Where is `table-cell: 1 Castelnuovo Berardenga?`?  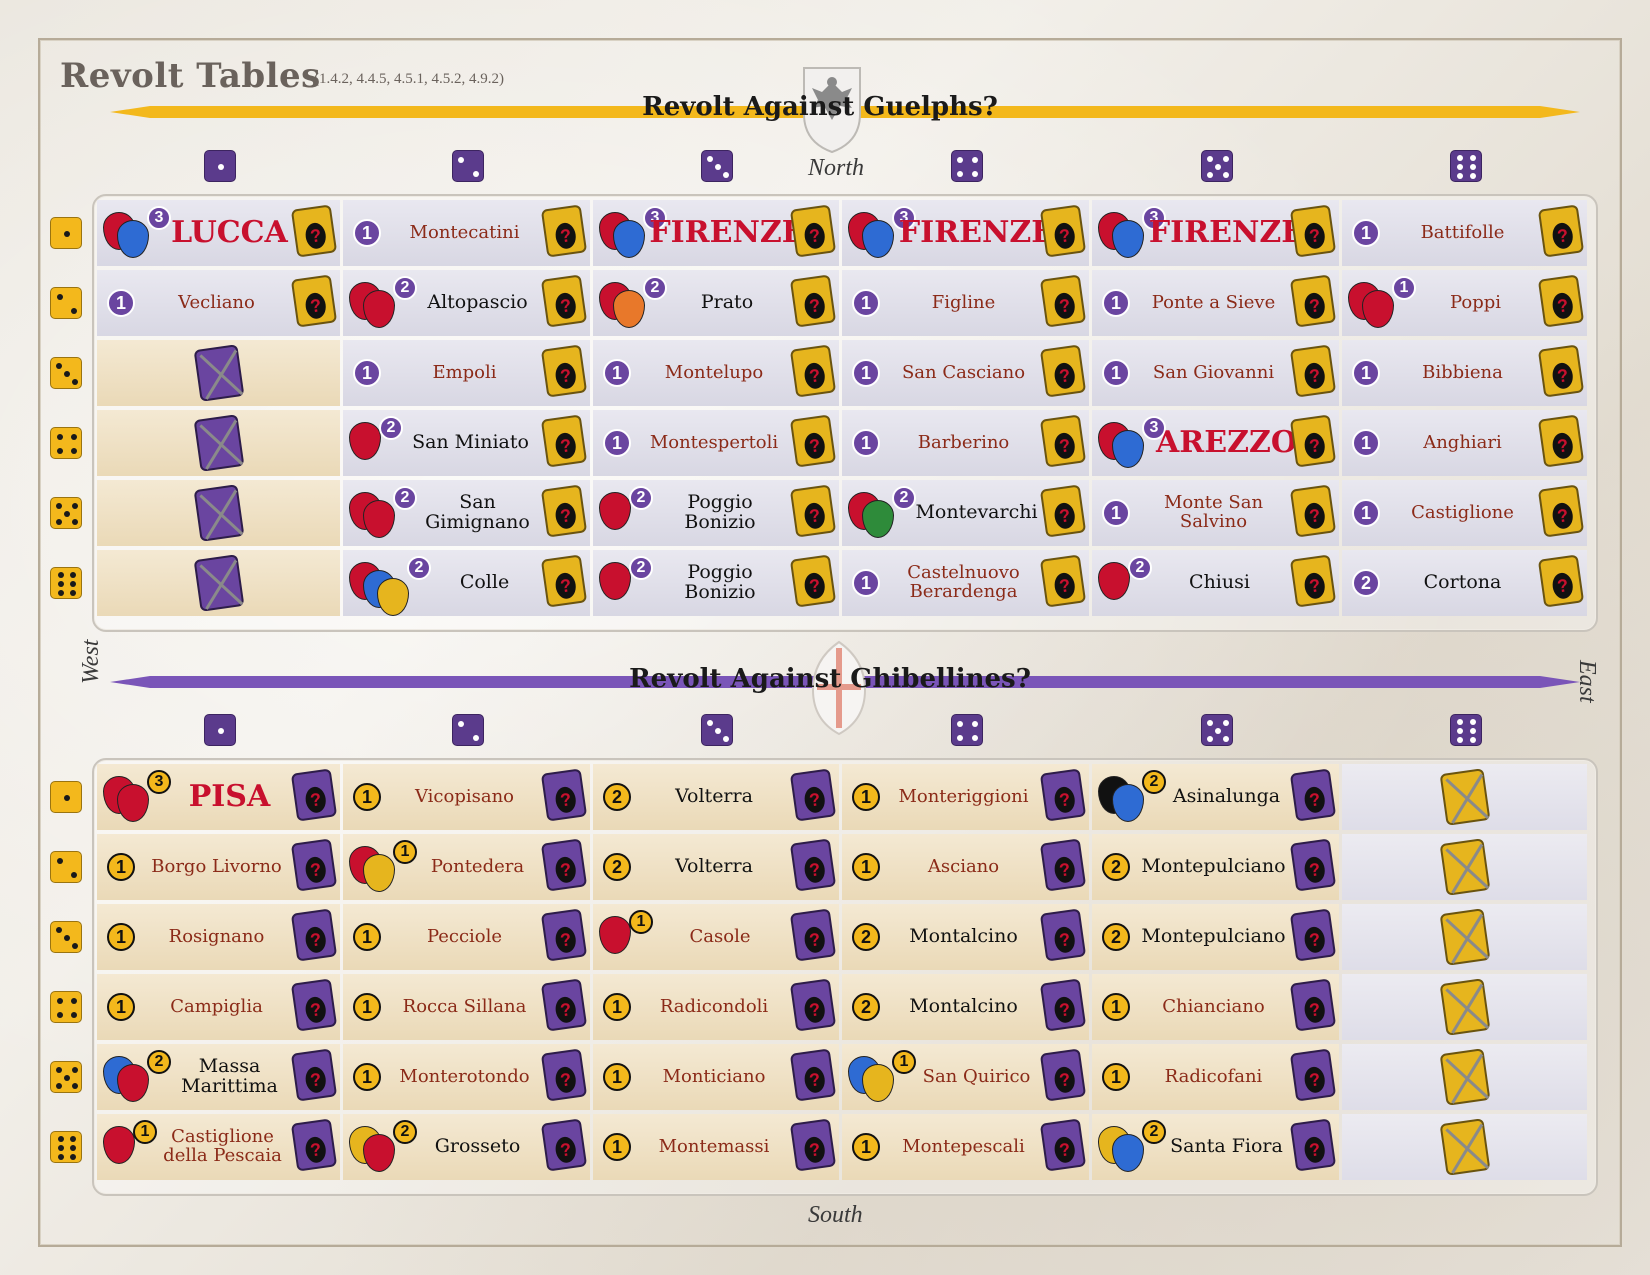
table-cell: 1 Castelnuovo Berardenga? is located at coordinates (965, 583).